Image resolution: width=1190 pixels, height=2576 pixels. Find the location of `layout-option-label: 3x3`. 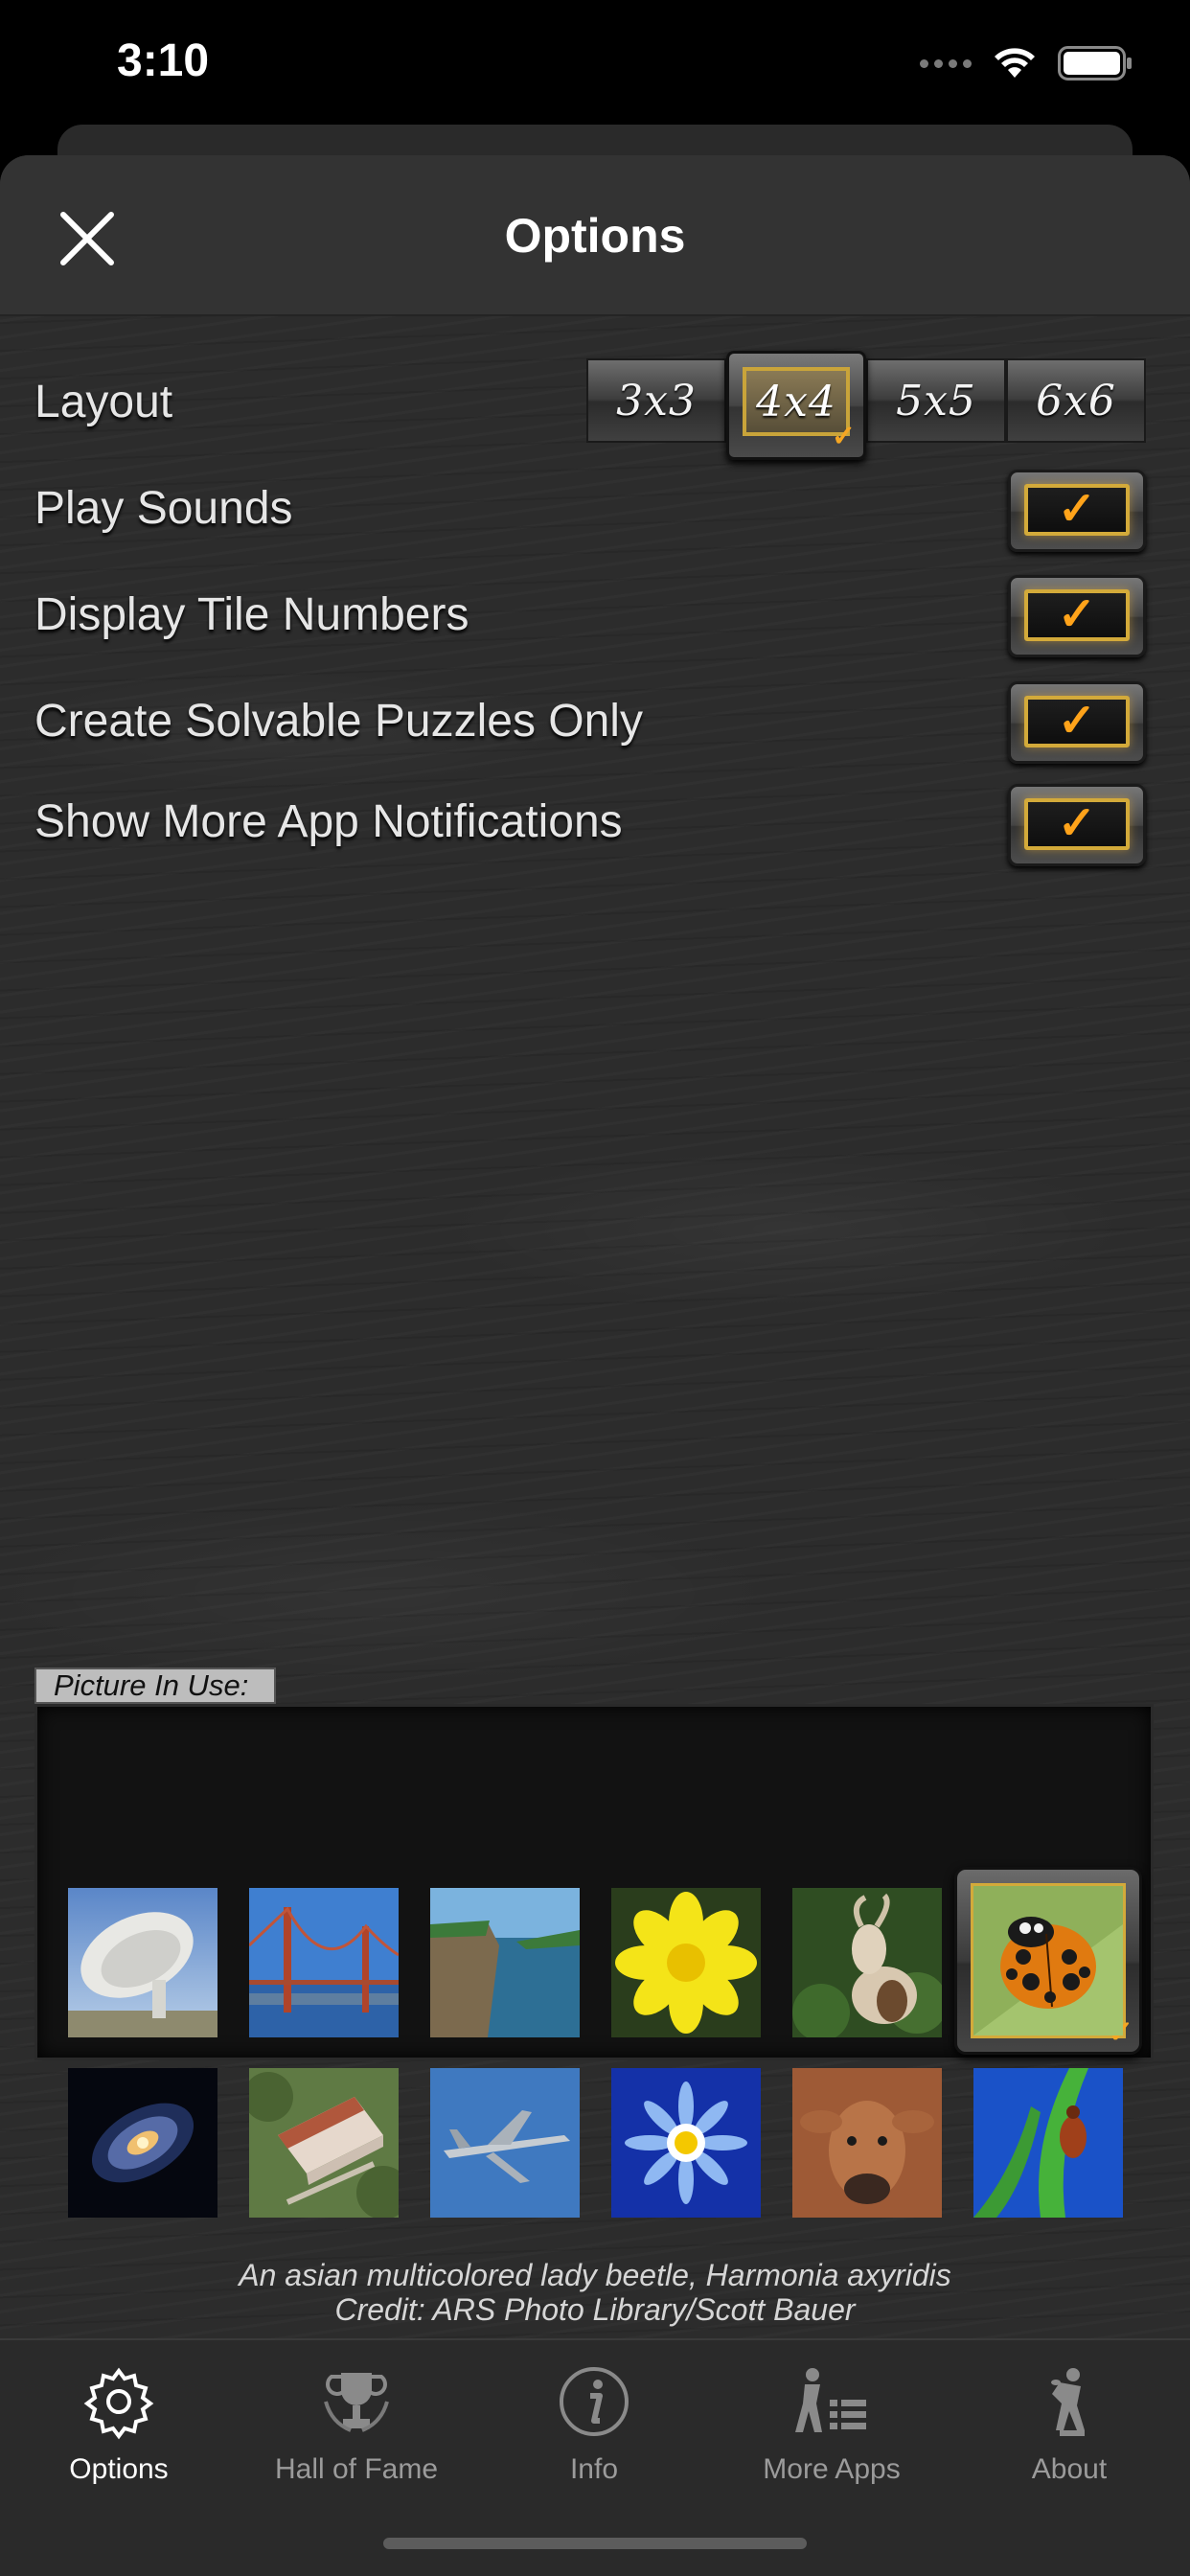

layout-option-label: 3x3 is located at coordinates (656, 401).